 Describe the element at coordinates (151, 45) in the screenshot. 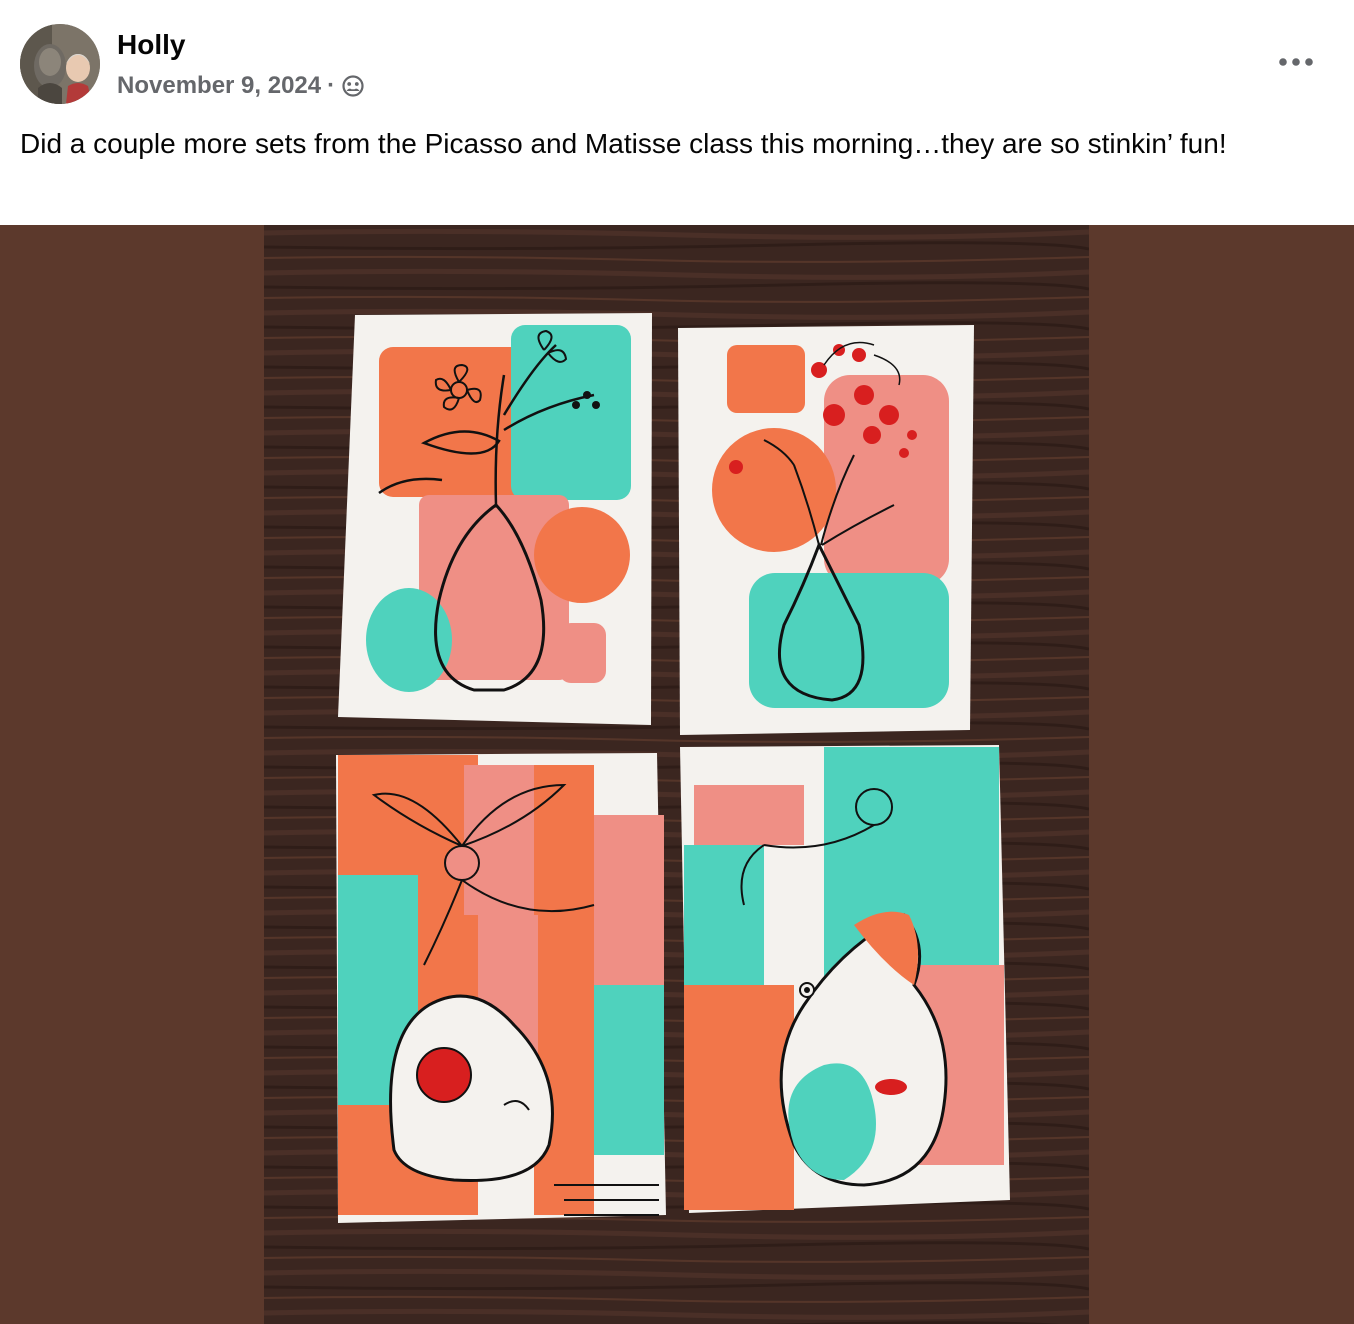

I see `author-name: Holly` at that location.